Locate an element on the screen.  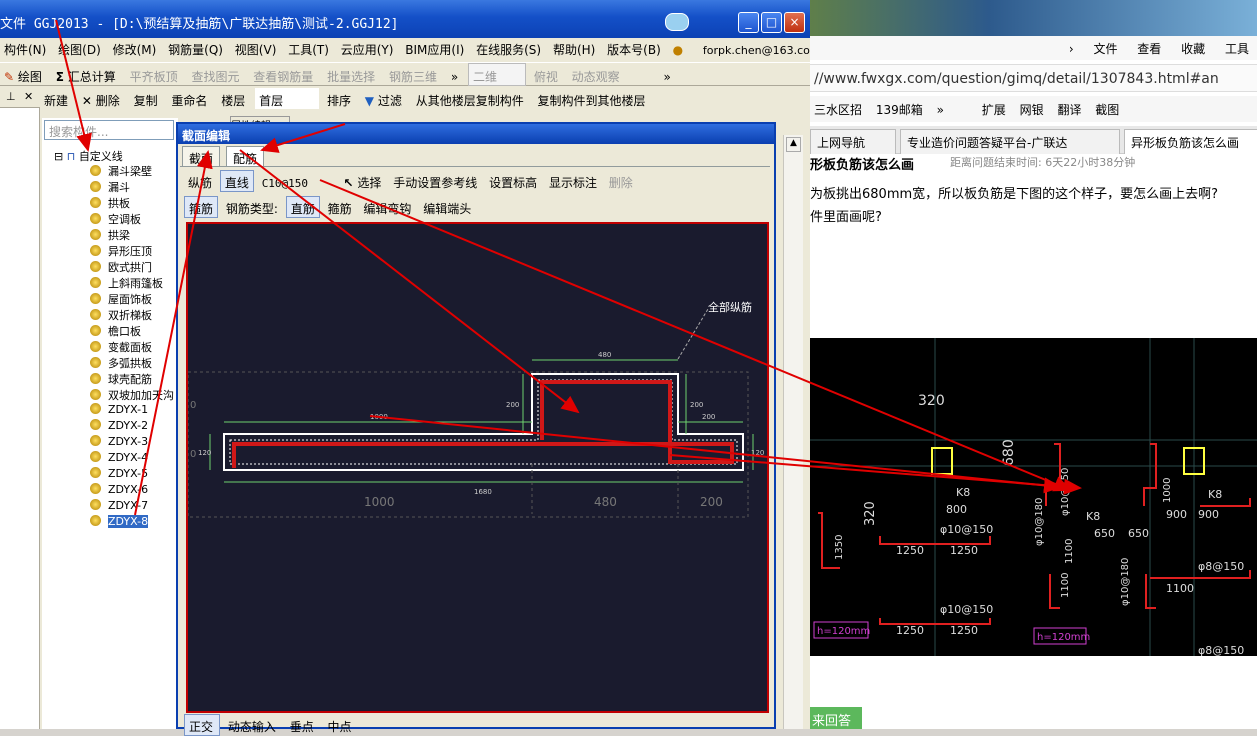
menu-modify: 修改(M) is located at coordinates (135, 48).